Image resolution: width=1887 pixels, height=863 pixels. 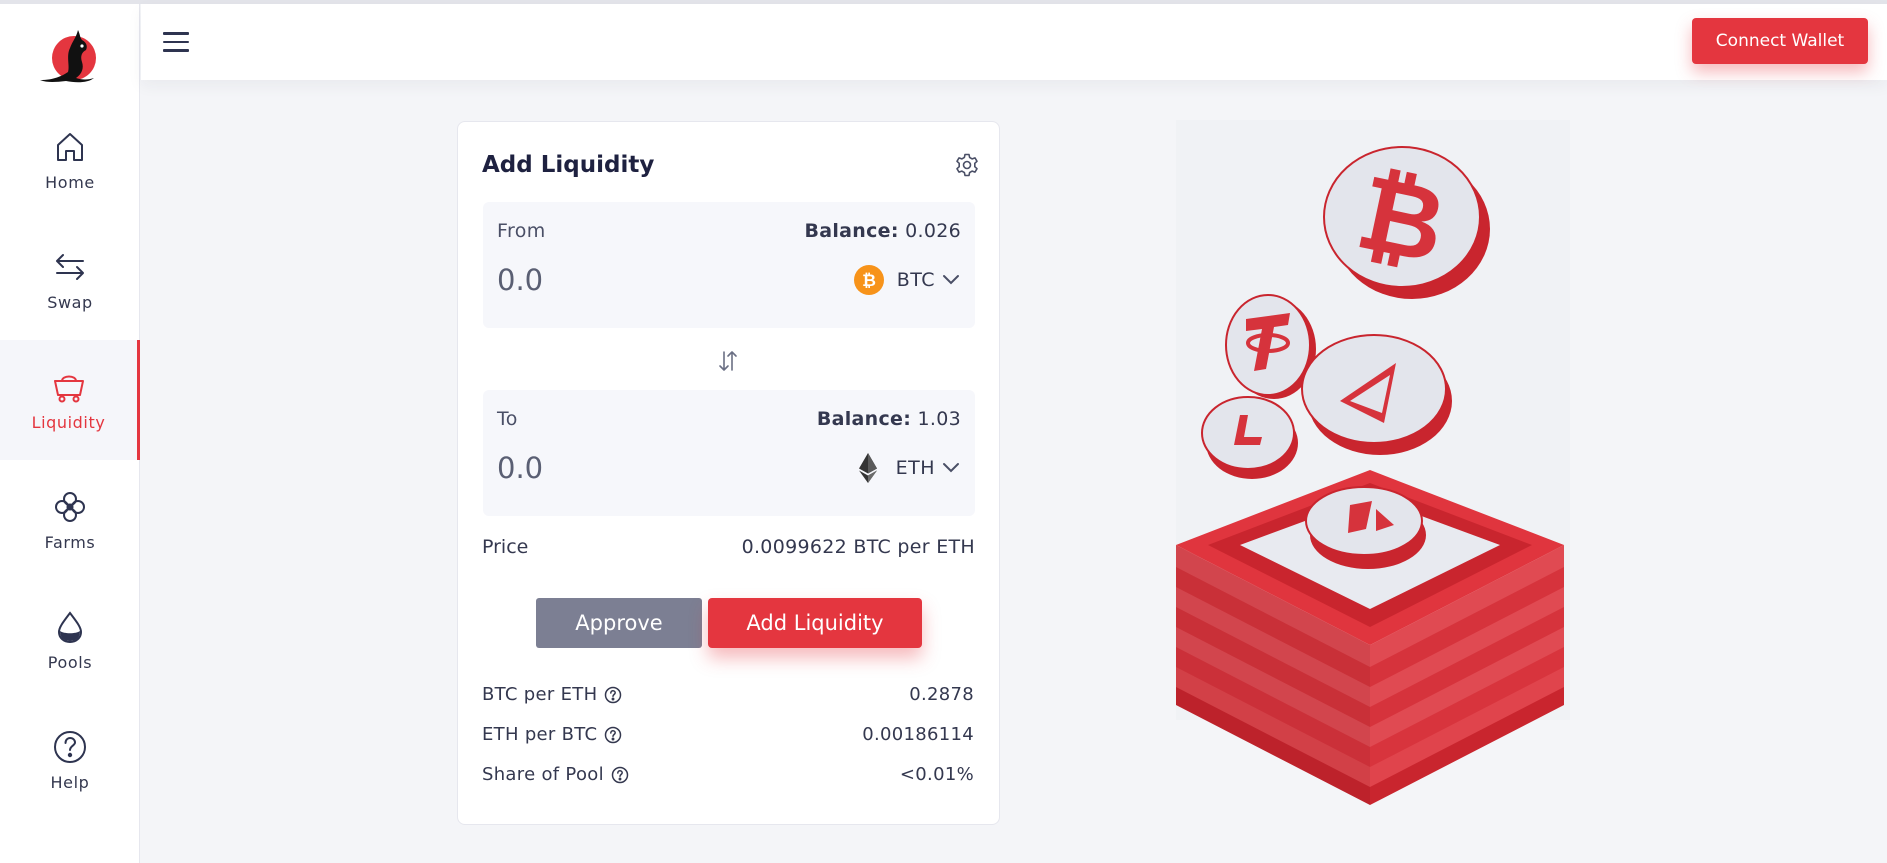 I want to click on to-token-box: To Balance: 1.03 ETH, so click(x=729, y=453).